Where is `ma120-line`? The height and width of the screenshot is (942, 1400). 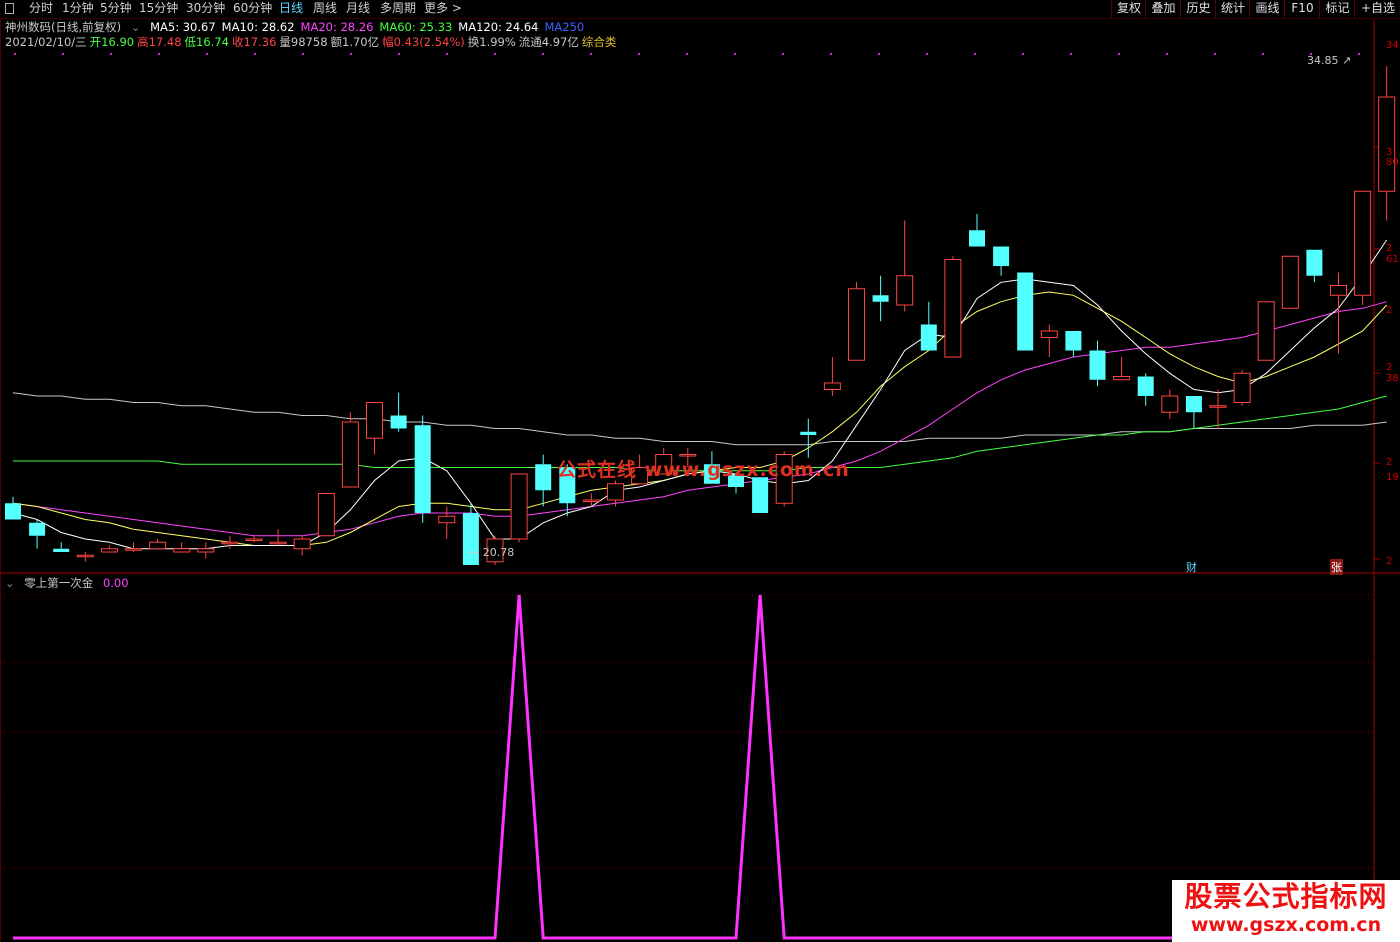 ma120-line is located at coordinates (699, 419).